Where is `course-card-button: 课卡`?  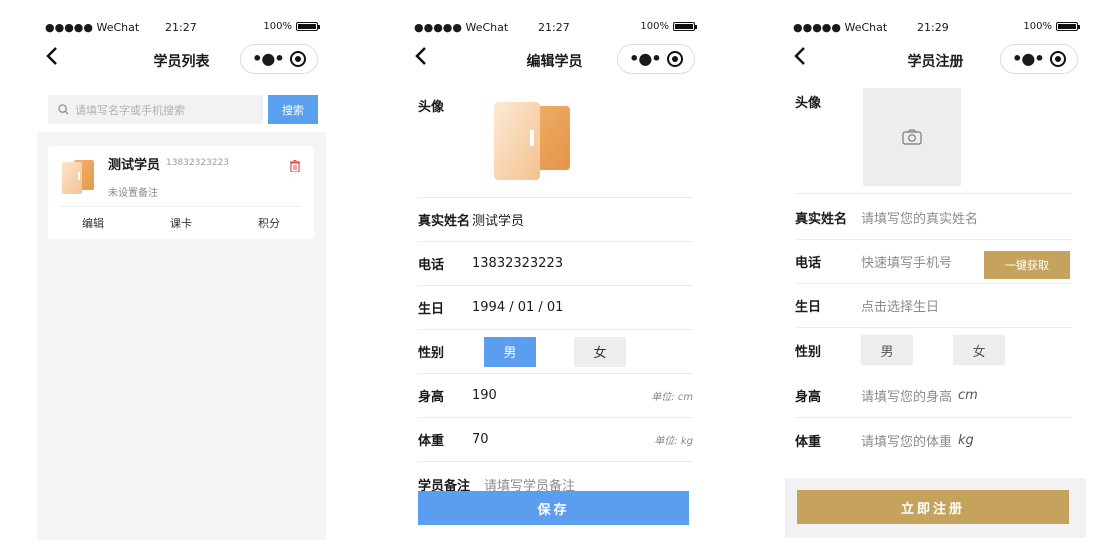 course-card-button: 课卡 is located at coordinates (181, 223).